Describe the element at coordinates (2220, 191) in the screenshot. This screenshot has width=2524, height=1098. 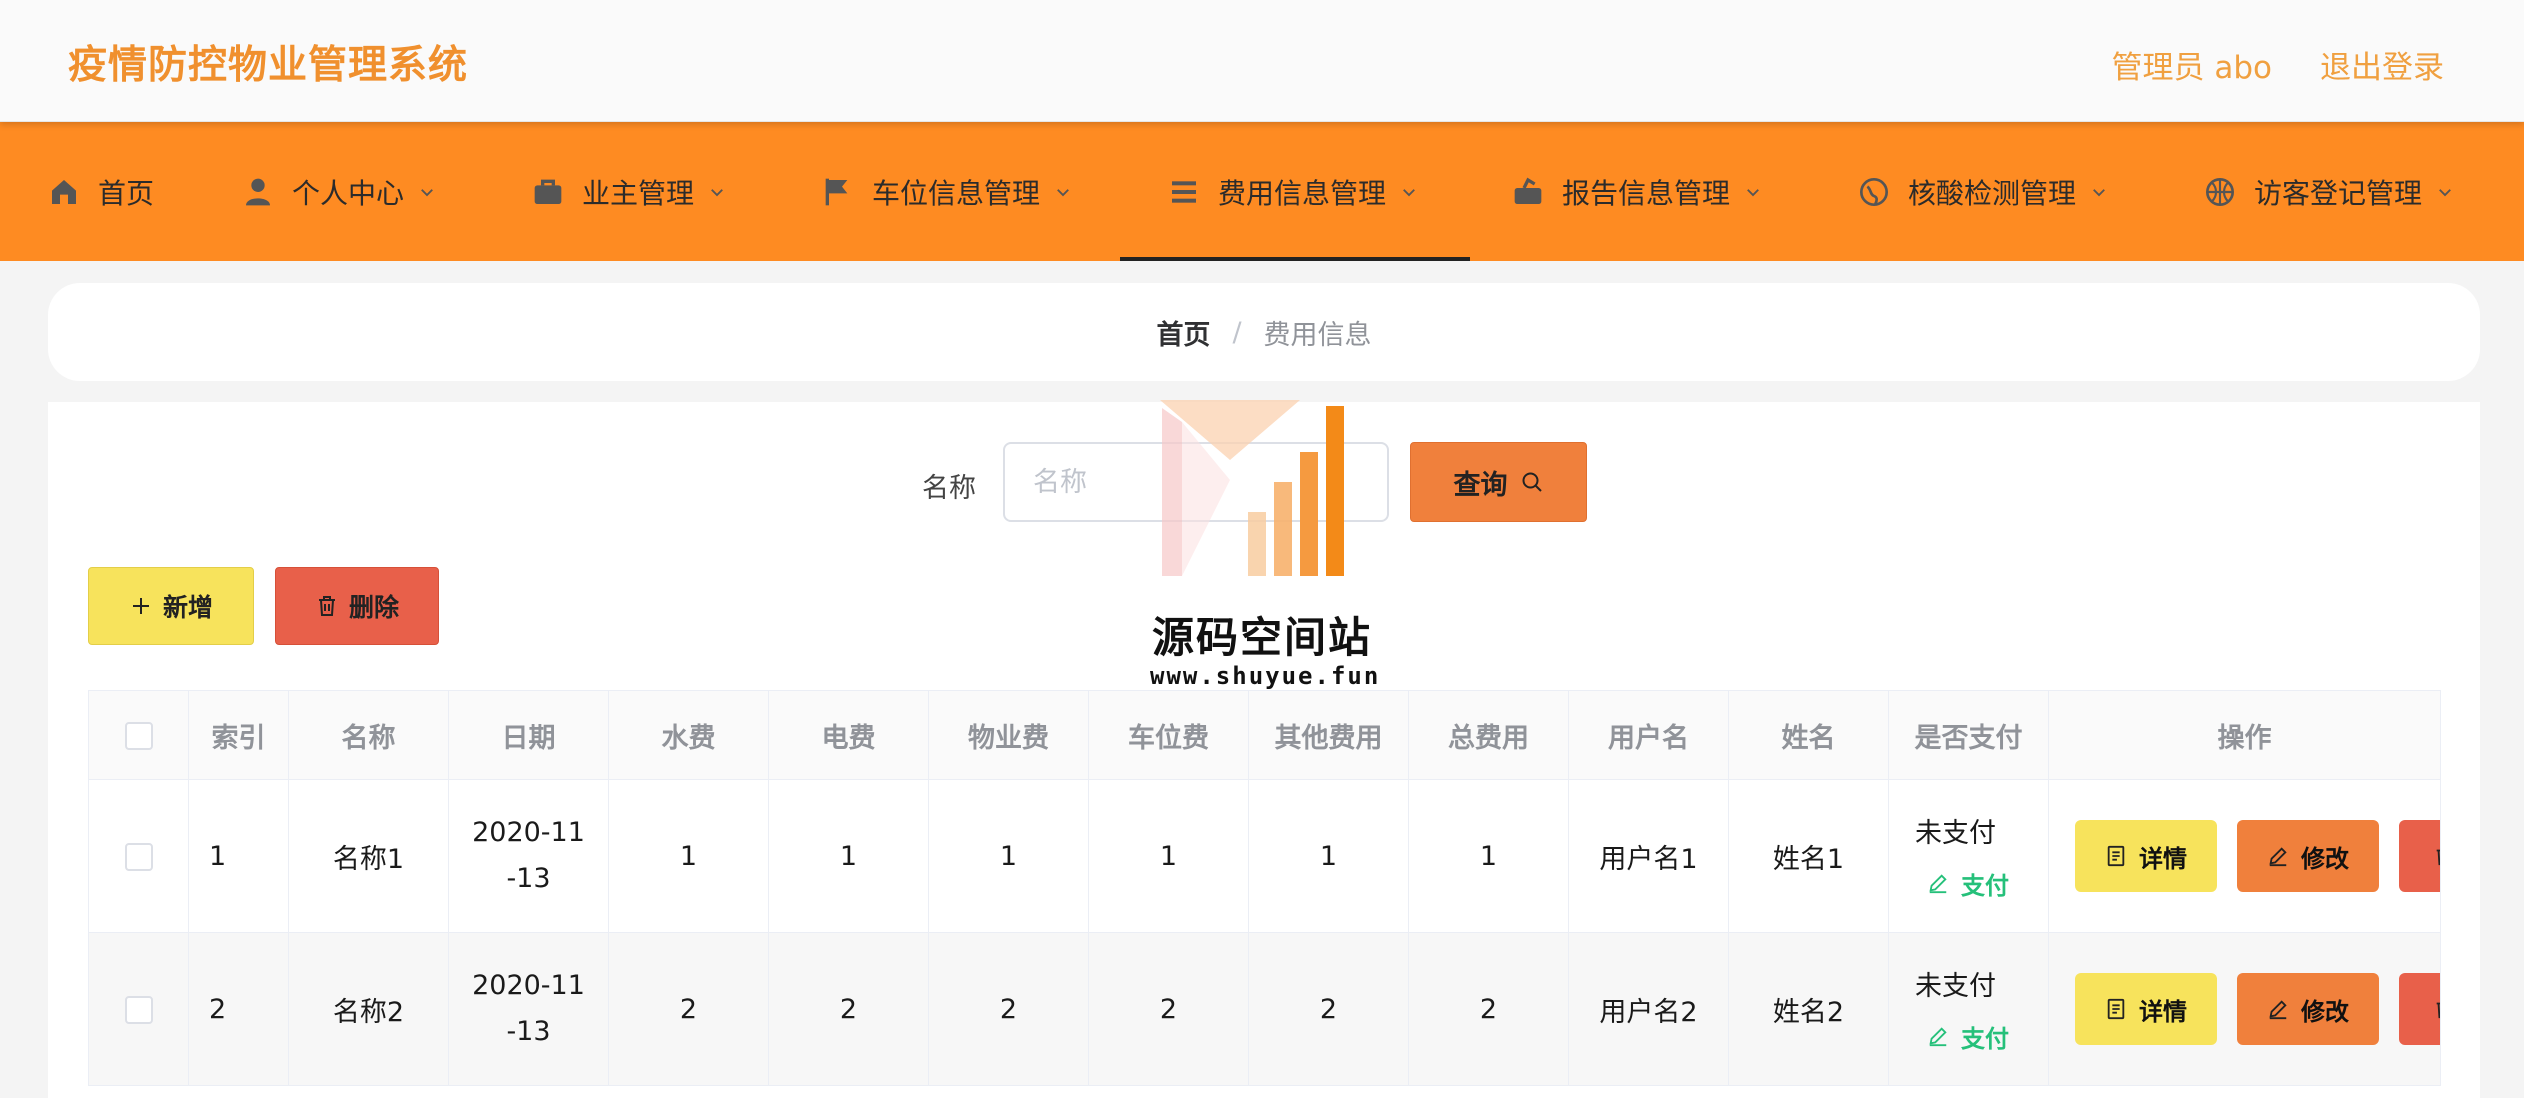
I see `basketball-icon` at that location.